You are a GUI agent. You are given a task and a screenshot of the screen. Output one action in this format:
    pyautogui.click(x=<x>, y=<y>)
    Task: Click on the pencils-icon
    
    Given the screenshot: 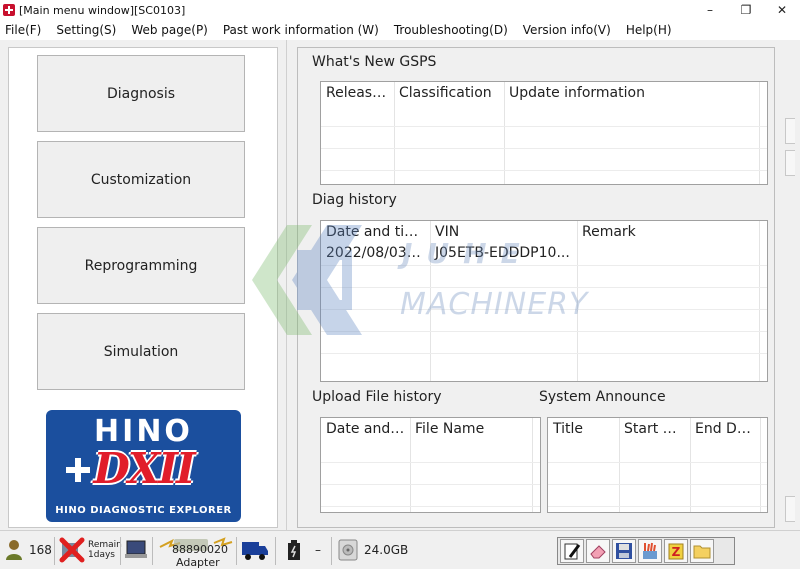 What is the action you would take?
    pyautogui.click(x=650, y=550)
    